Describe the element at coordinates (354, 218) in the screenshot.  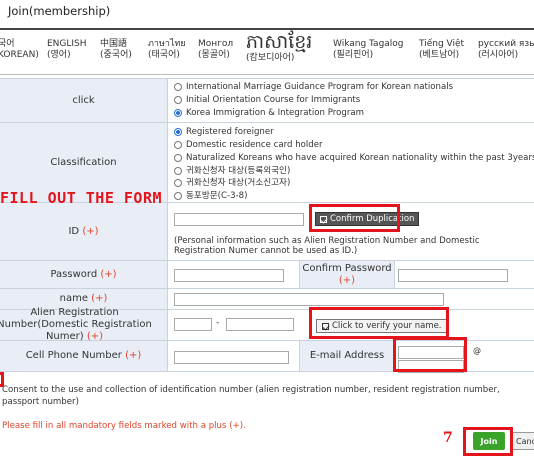
I see `highlight-confirm-duplication` at that location.